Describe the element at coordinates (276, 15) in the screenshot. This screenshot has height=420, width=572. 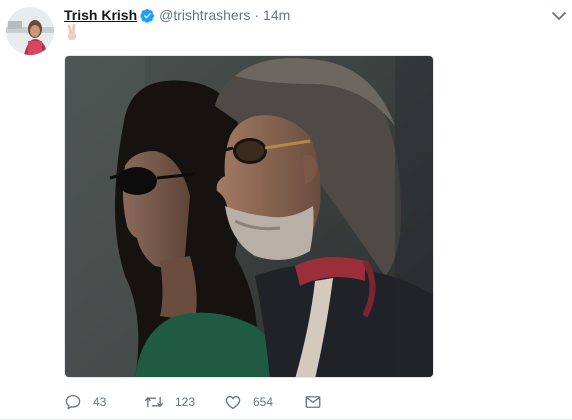
I see `timestamp: 14m` at that location.